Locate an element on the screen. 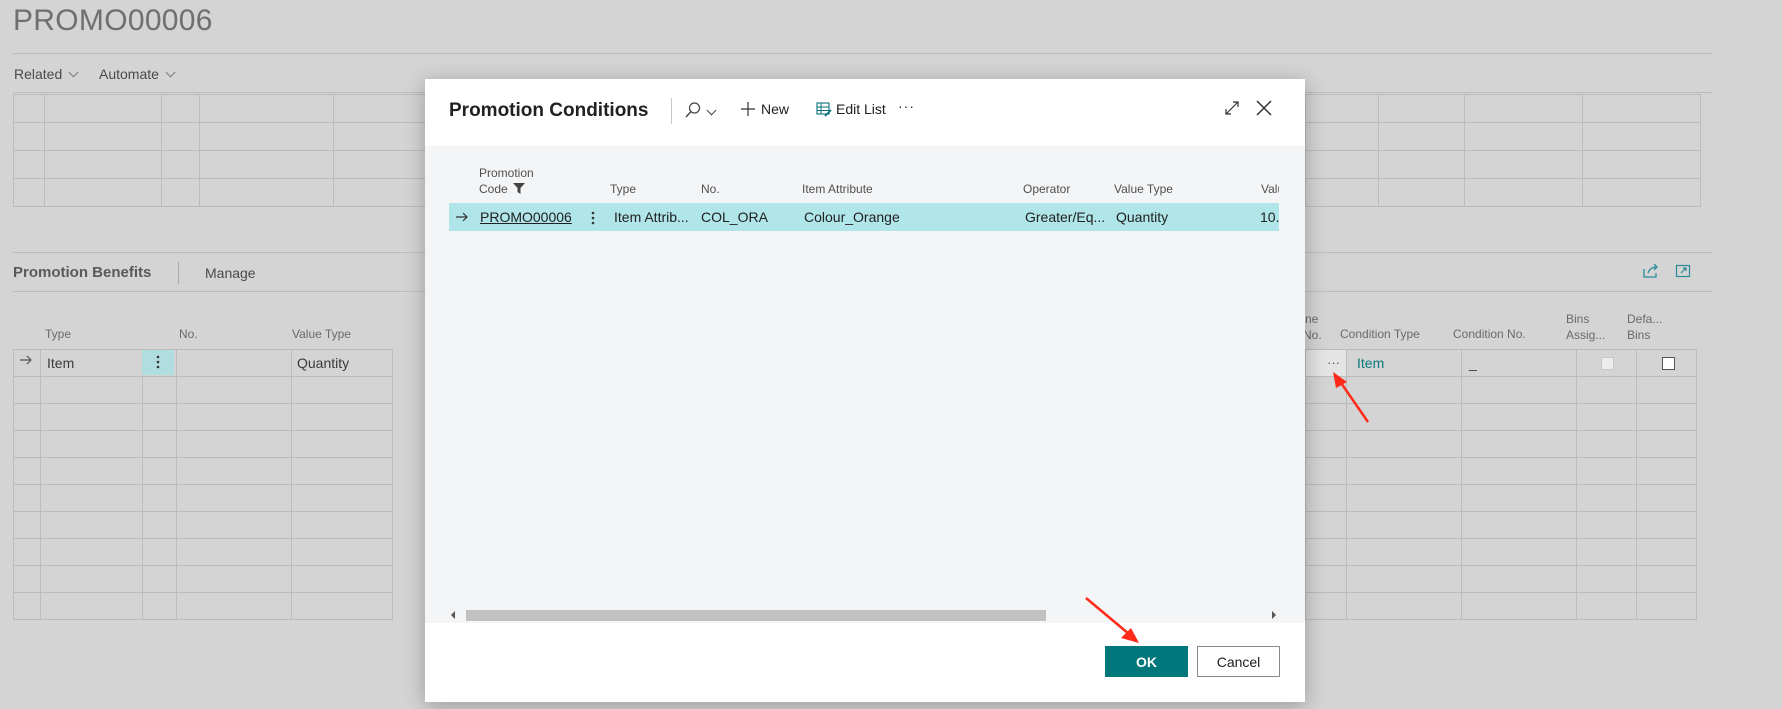 The width and height of the screenshot is (1782, 709). benefit-type-cell: Item is located at coordinates (60, 363).